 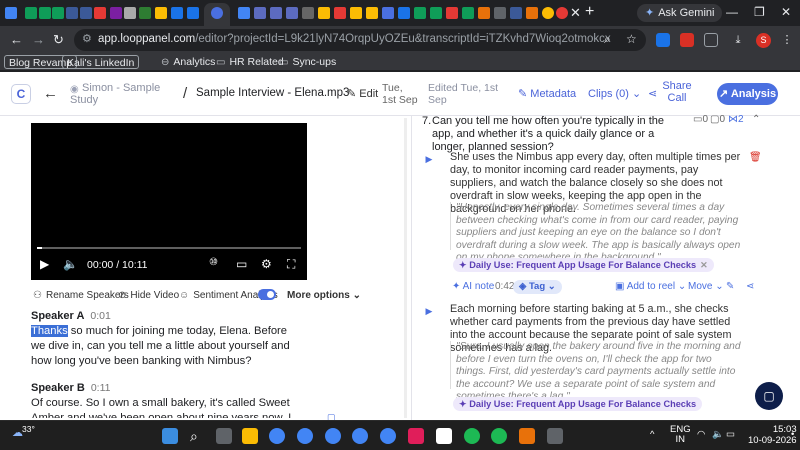 I want to click on more-options-button: More options ⌄, so click(x=324, y=295).